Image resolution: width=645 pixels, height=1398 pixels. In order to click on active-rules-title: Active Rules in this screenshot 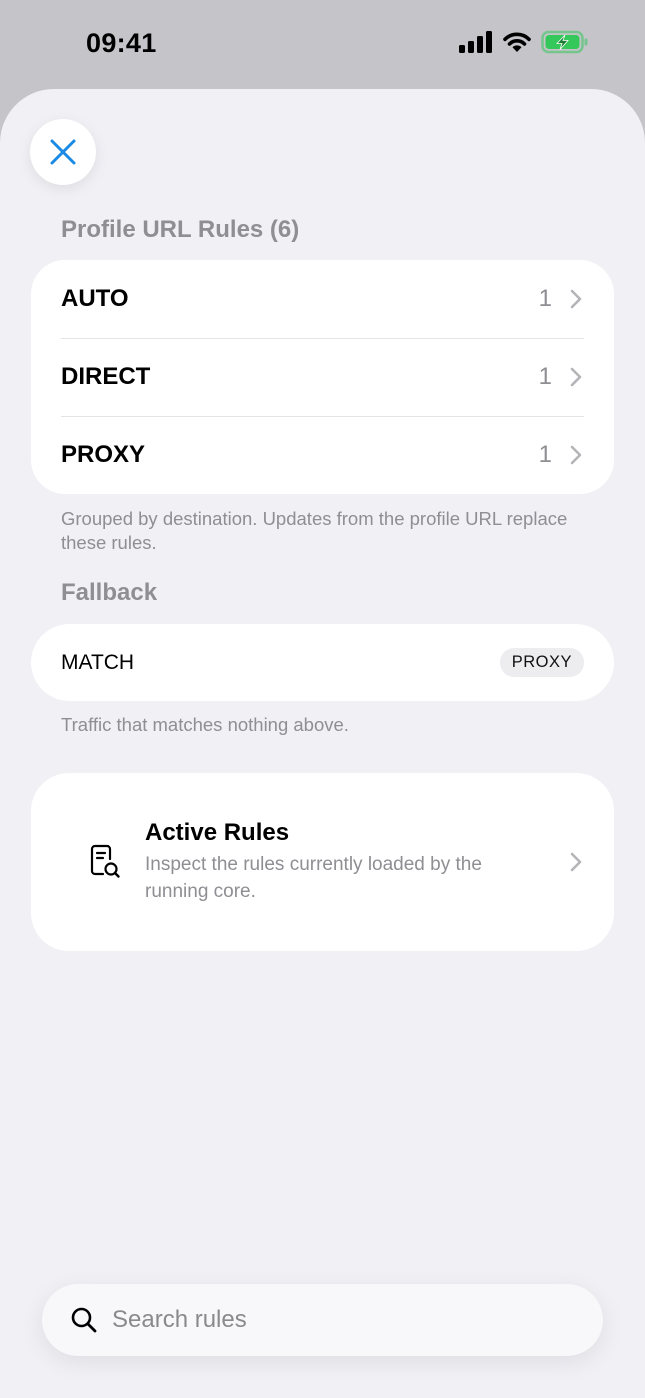, I will do `click(217, 832)`.